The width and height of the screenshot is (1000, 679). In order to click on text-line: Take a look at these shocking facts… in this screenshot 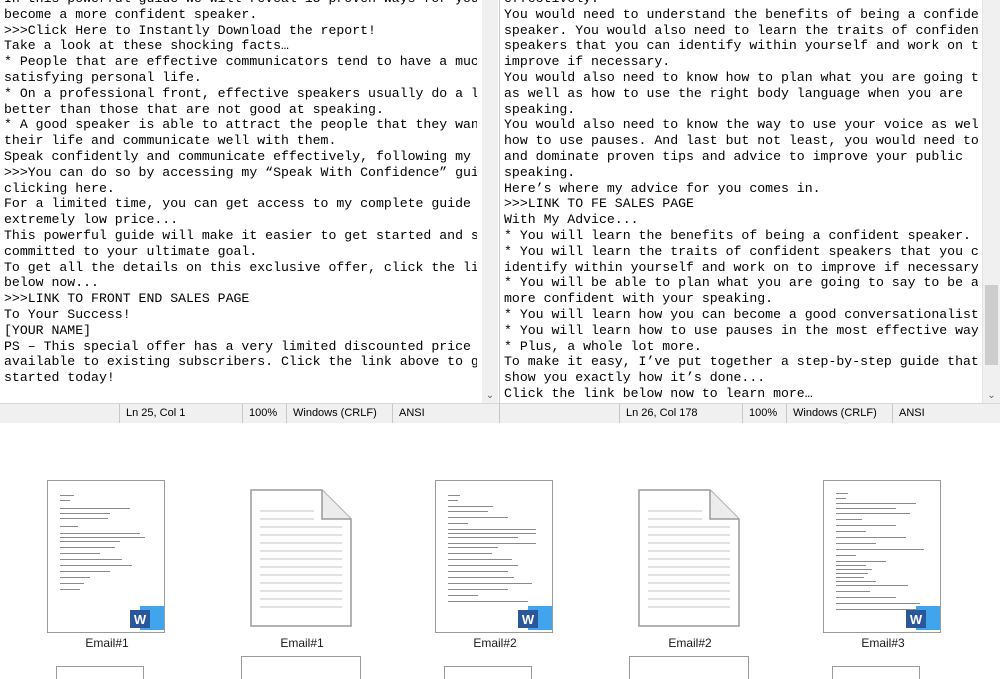, I will do `click(146, 46)`.